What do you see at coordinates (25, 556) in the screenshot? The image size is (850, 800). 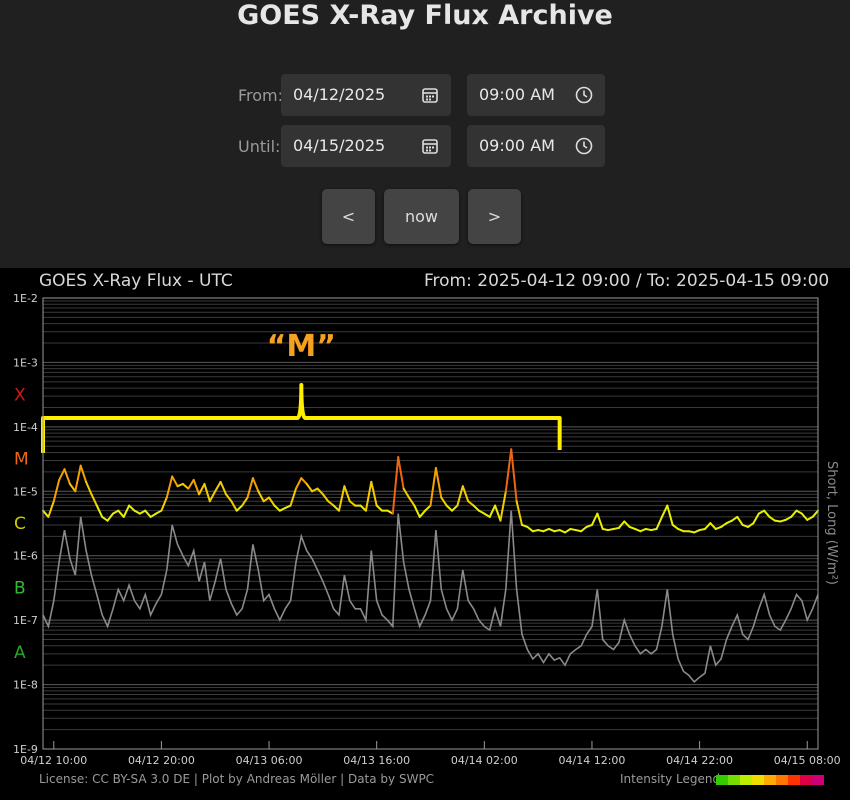 I see `y-tick-label: 1E-6` at bounding box center [25, 556].